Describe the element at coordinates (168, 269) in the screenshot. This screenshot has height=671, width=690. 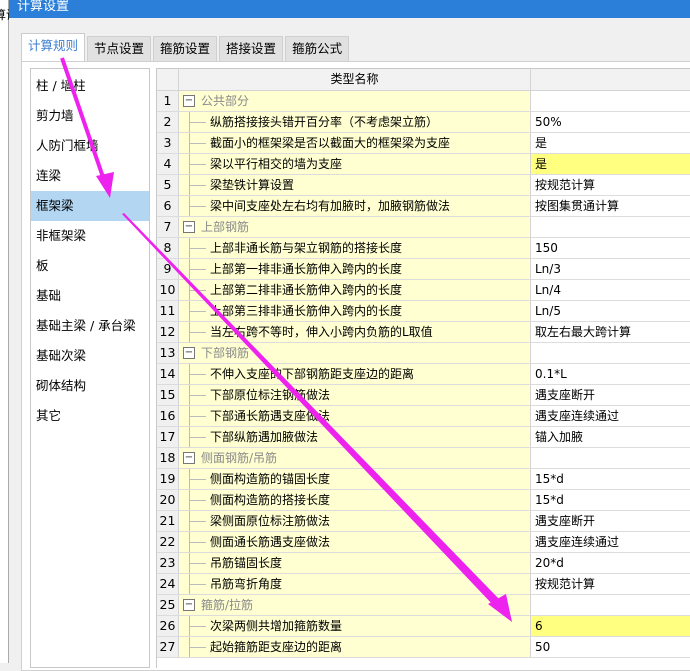
I see `row-number: 9` at that location.